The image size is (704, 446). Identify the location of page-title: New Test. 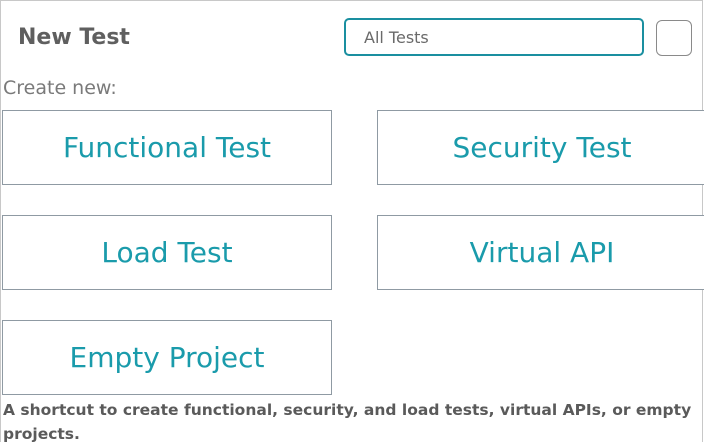
(74, 37).